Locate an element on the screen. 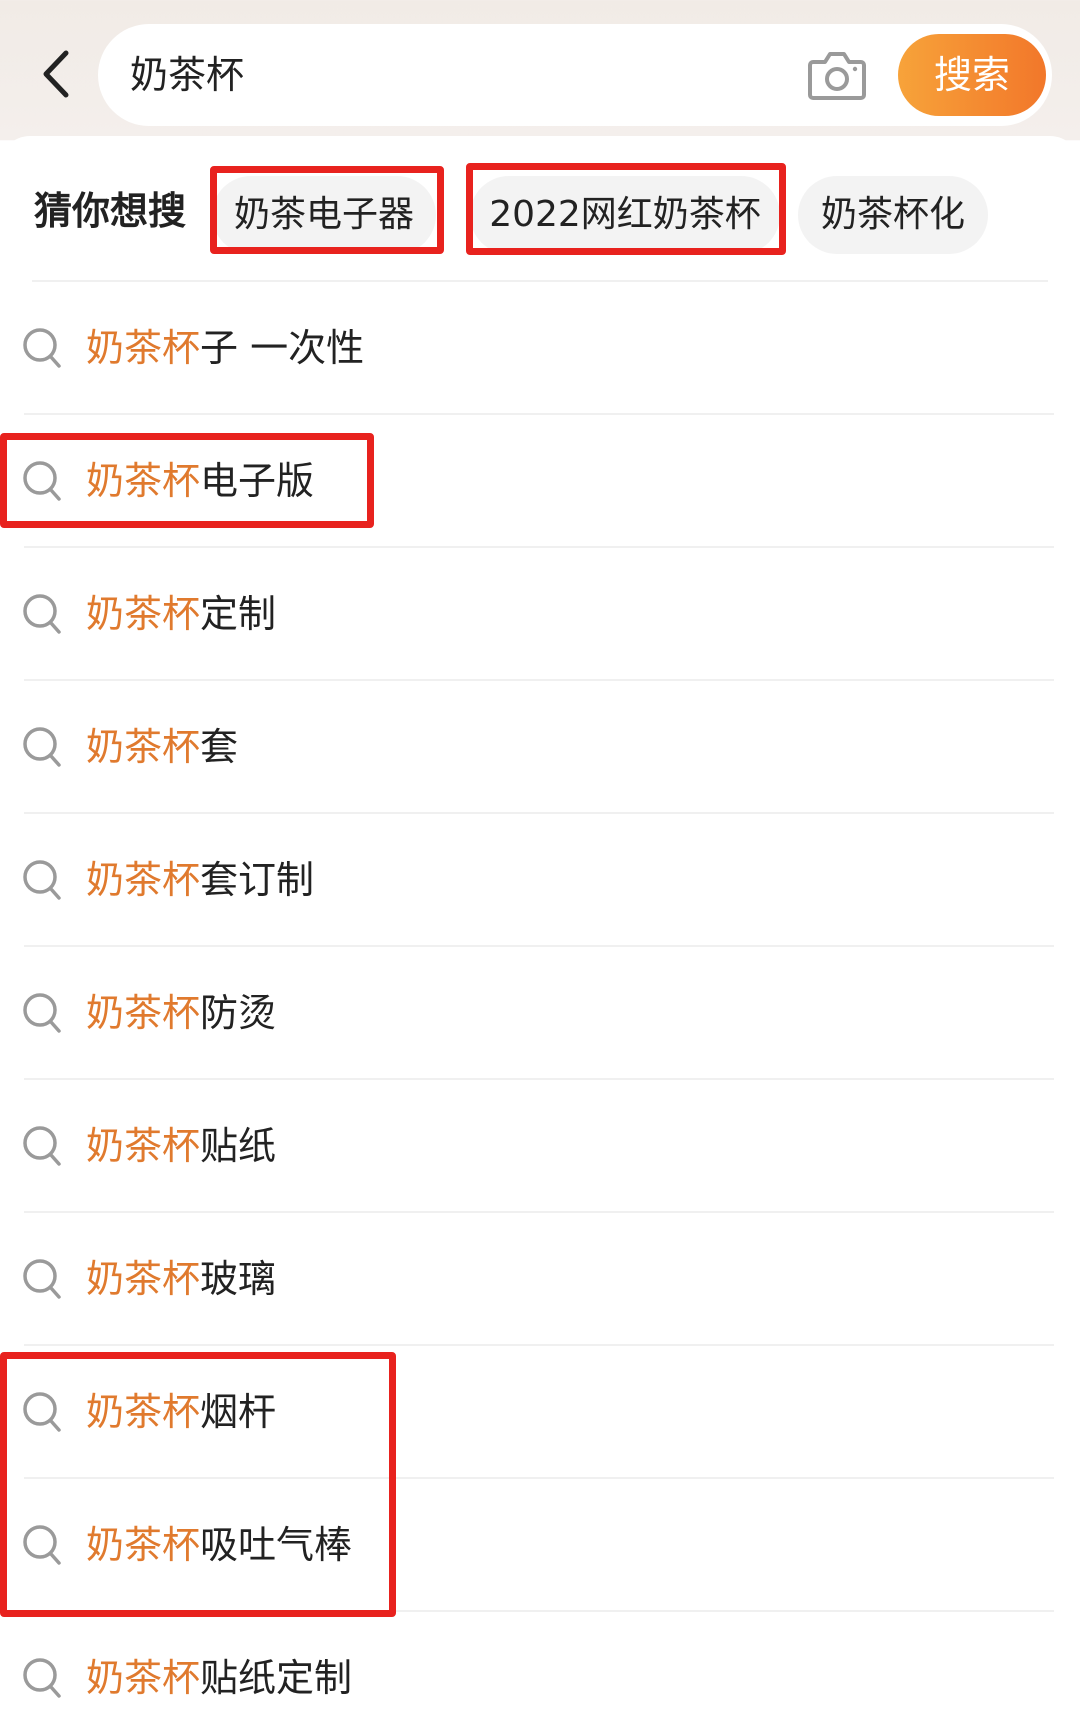 Image resolution: width=1080 pixels, height=1718 pixels. suggestion-item: 奶茶杯贴纸定制 is located at coordinates (540, 1665).